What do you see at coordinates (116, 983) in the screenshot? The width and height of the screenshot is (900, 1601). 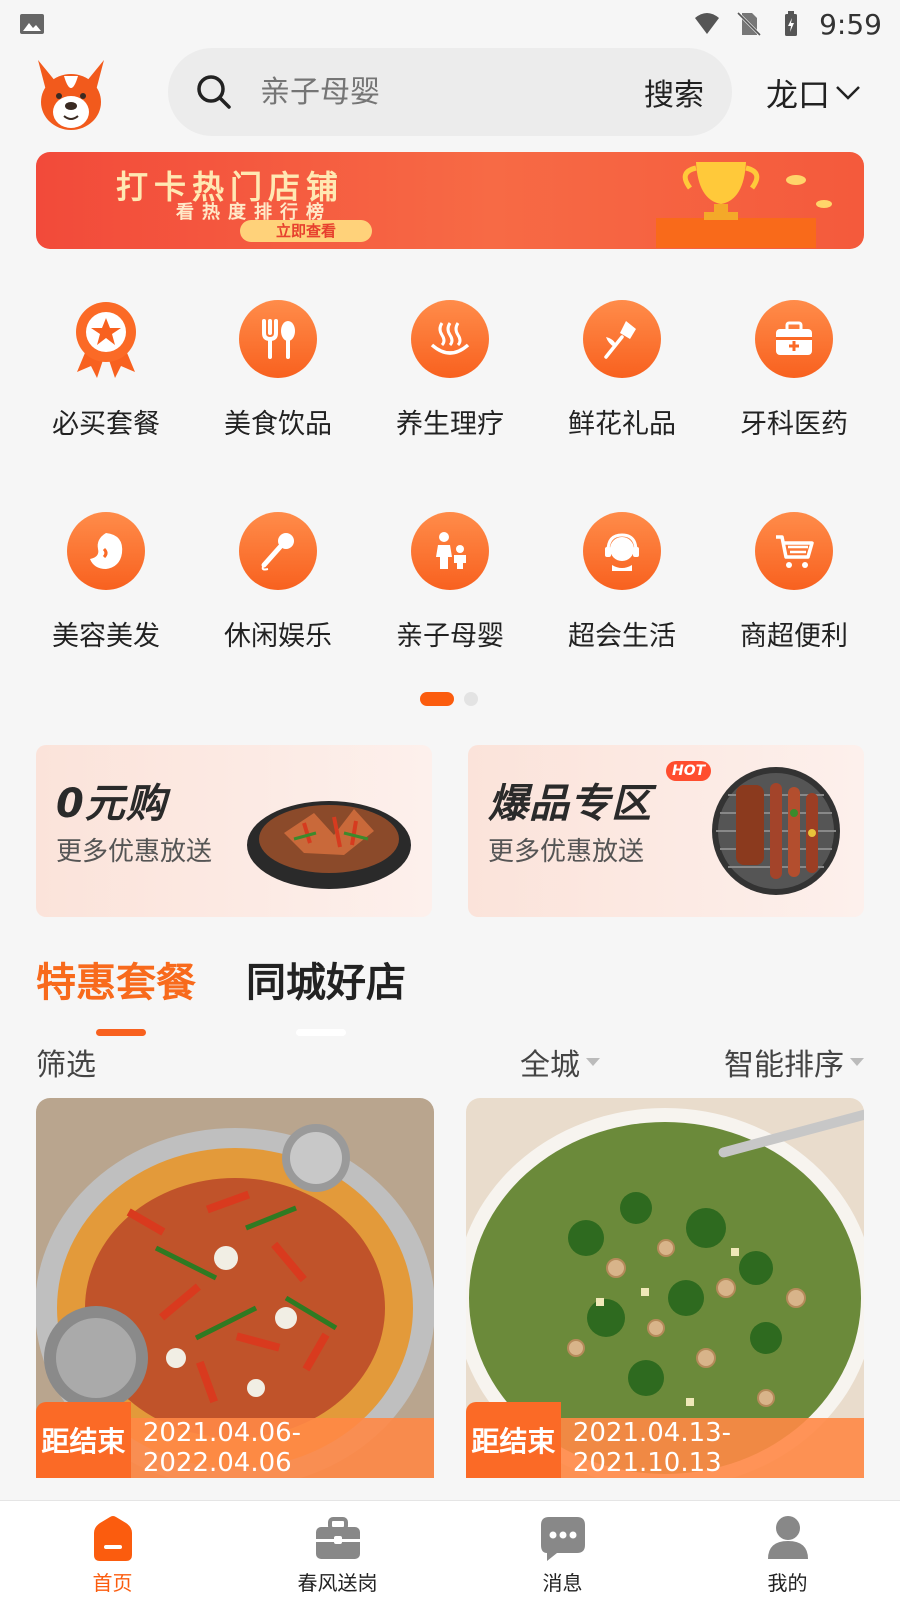 I see `tab-label: 特惠套餐` at bounding box center [116, 983].